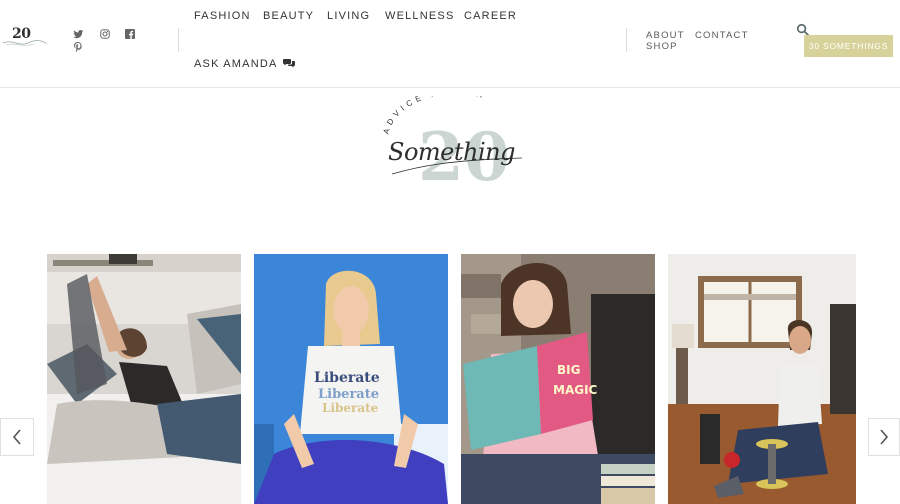  I want to click on carousel-slide-3: BIG MAGIC, so click(558, 379).